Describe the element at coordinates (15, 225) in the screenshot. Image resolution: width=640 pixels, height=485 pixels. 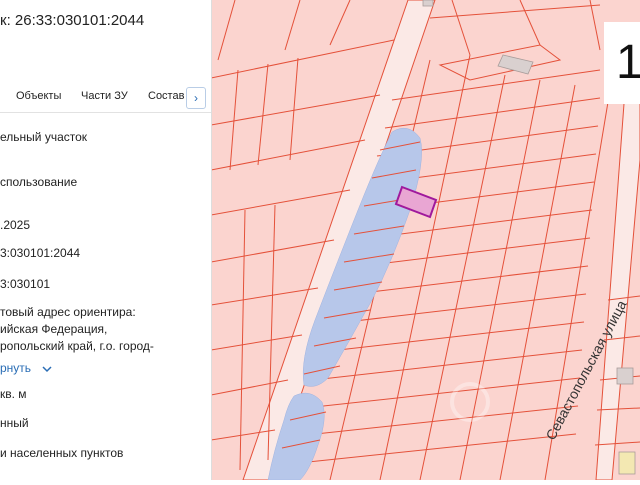
I see `field-date: .2025` at that location.